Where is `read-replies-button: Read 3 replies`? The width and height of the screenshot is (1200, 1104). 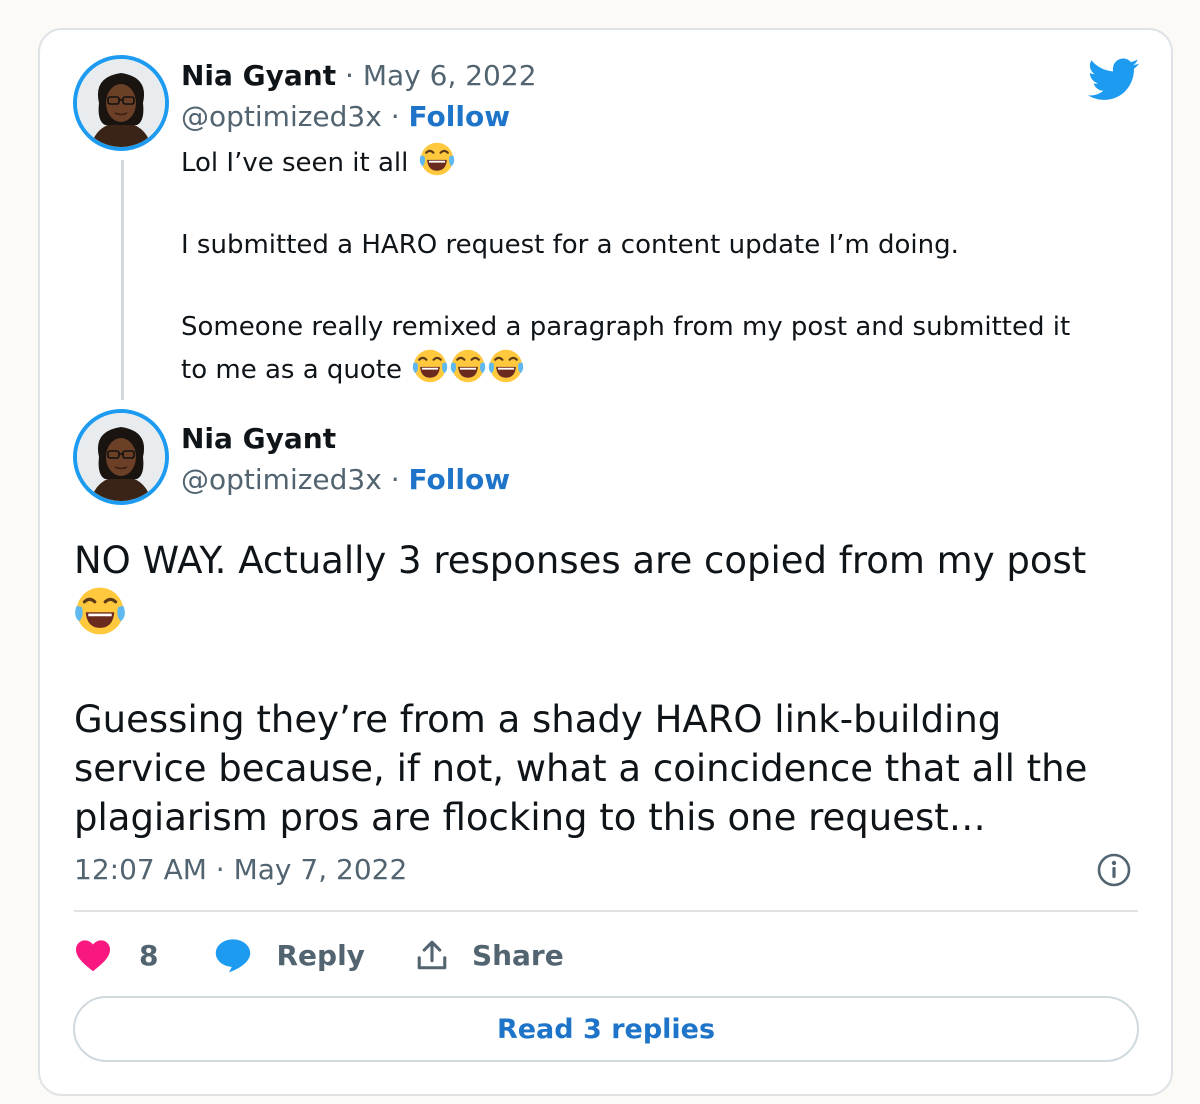
read-replies-button: Read 3 replies is located at coordinates (606, 1029).